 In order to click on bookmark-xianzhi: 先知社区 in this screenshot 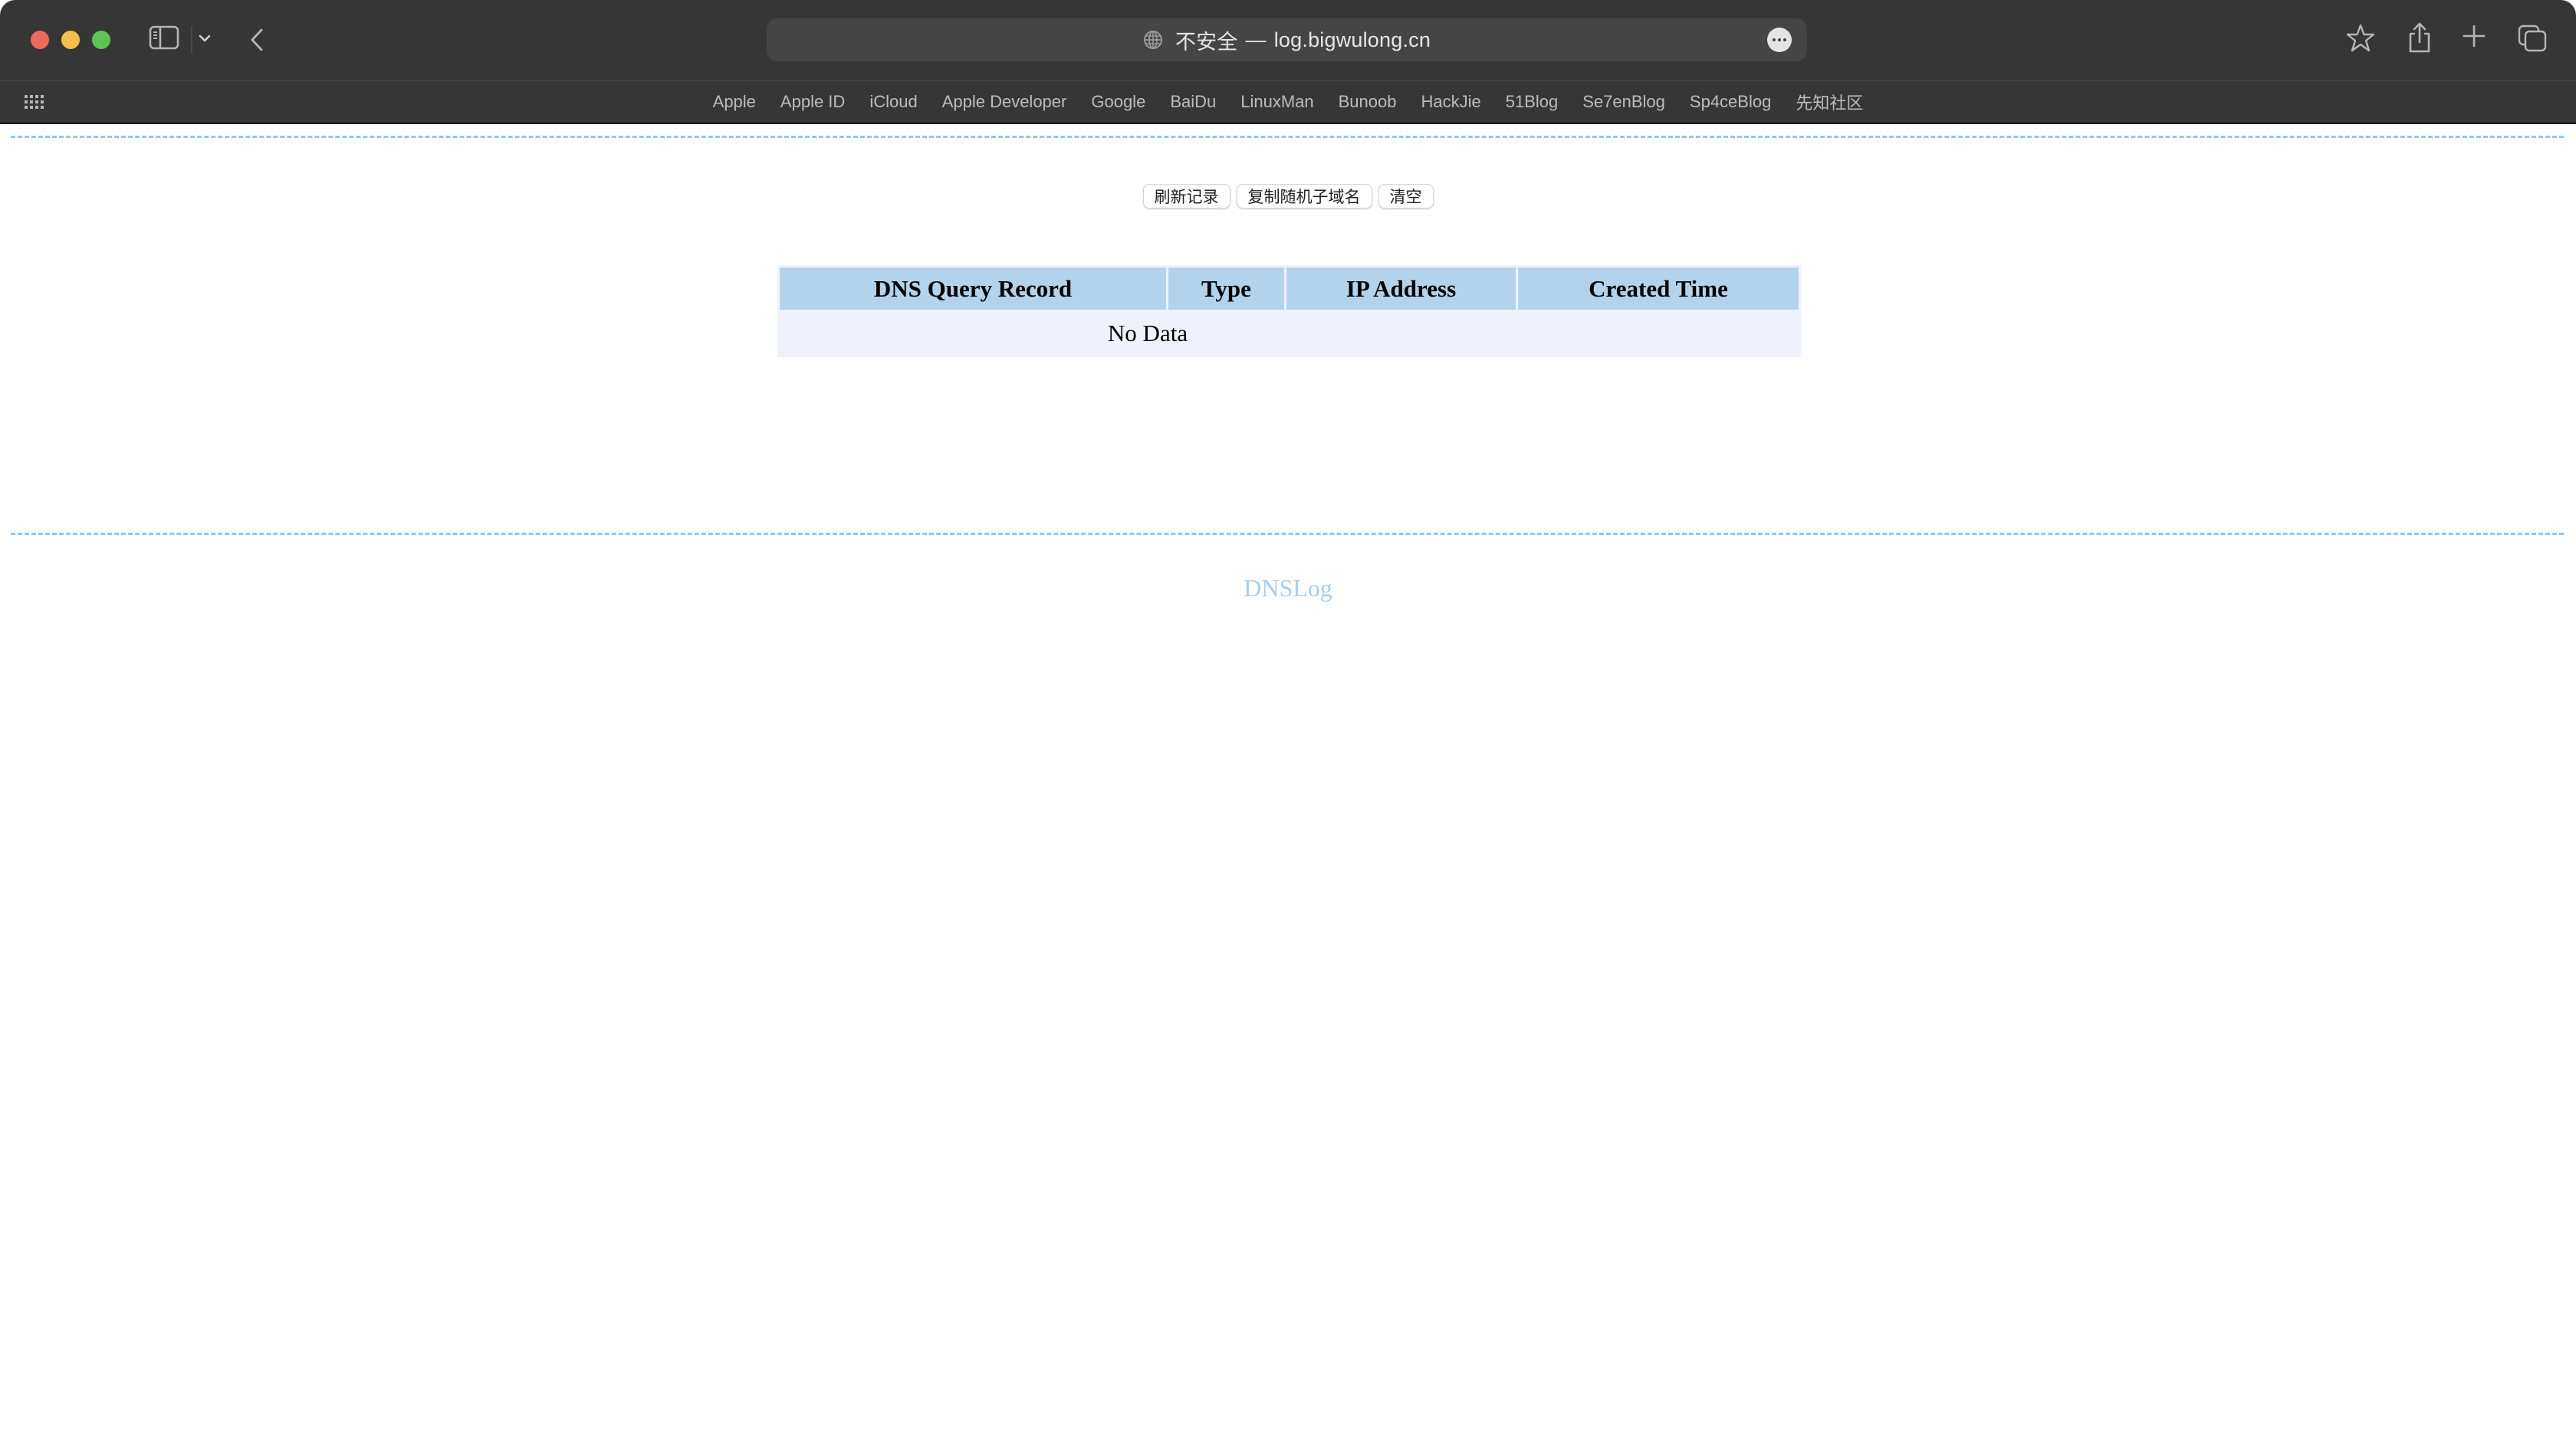, I will do `click(1830, 102)`.